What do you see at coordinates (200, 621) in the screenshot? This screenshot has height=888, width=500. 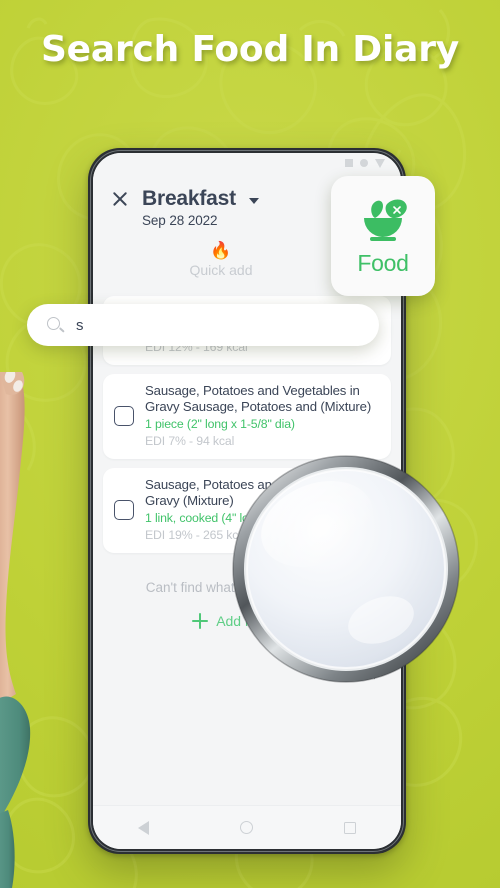 I see `plus-icon` at bounding box center [200, 621].